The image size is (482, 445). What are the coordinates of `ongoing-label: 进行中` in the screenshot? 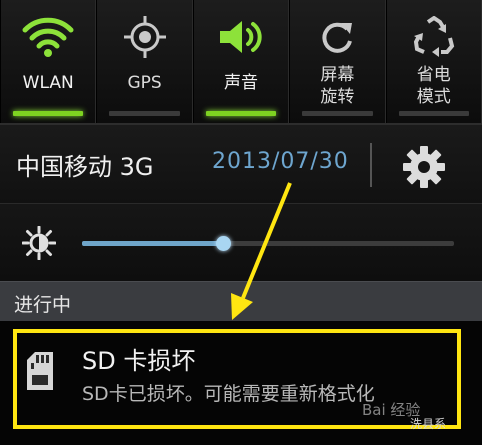 It's located at (43, 305).